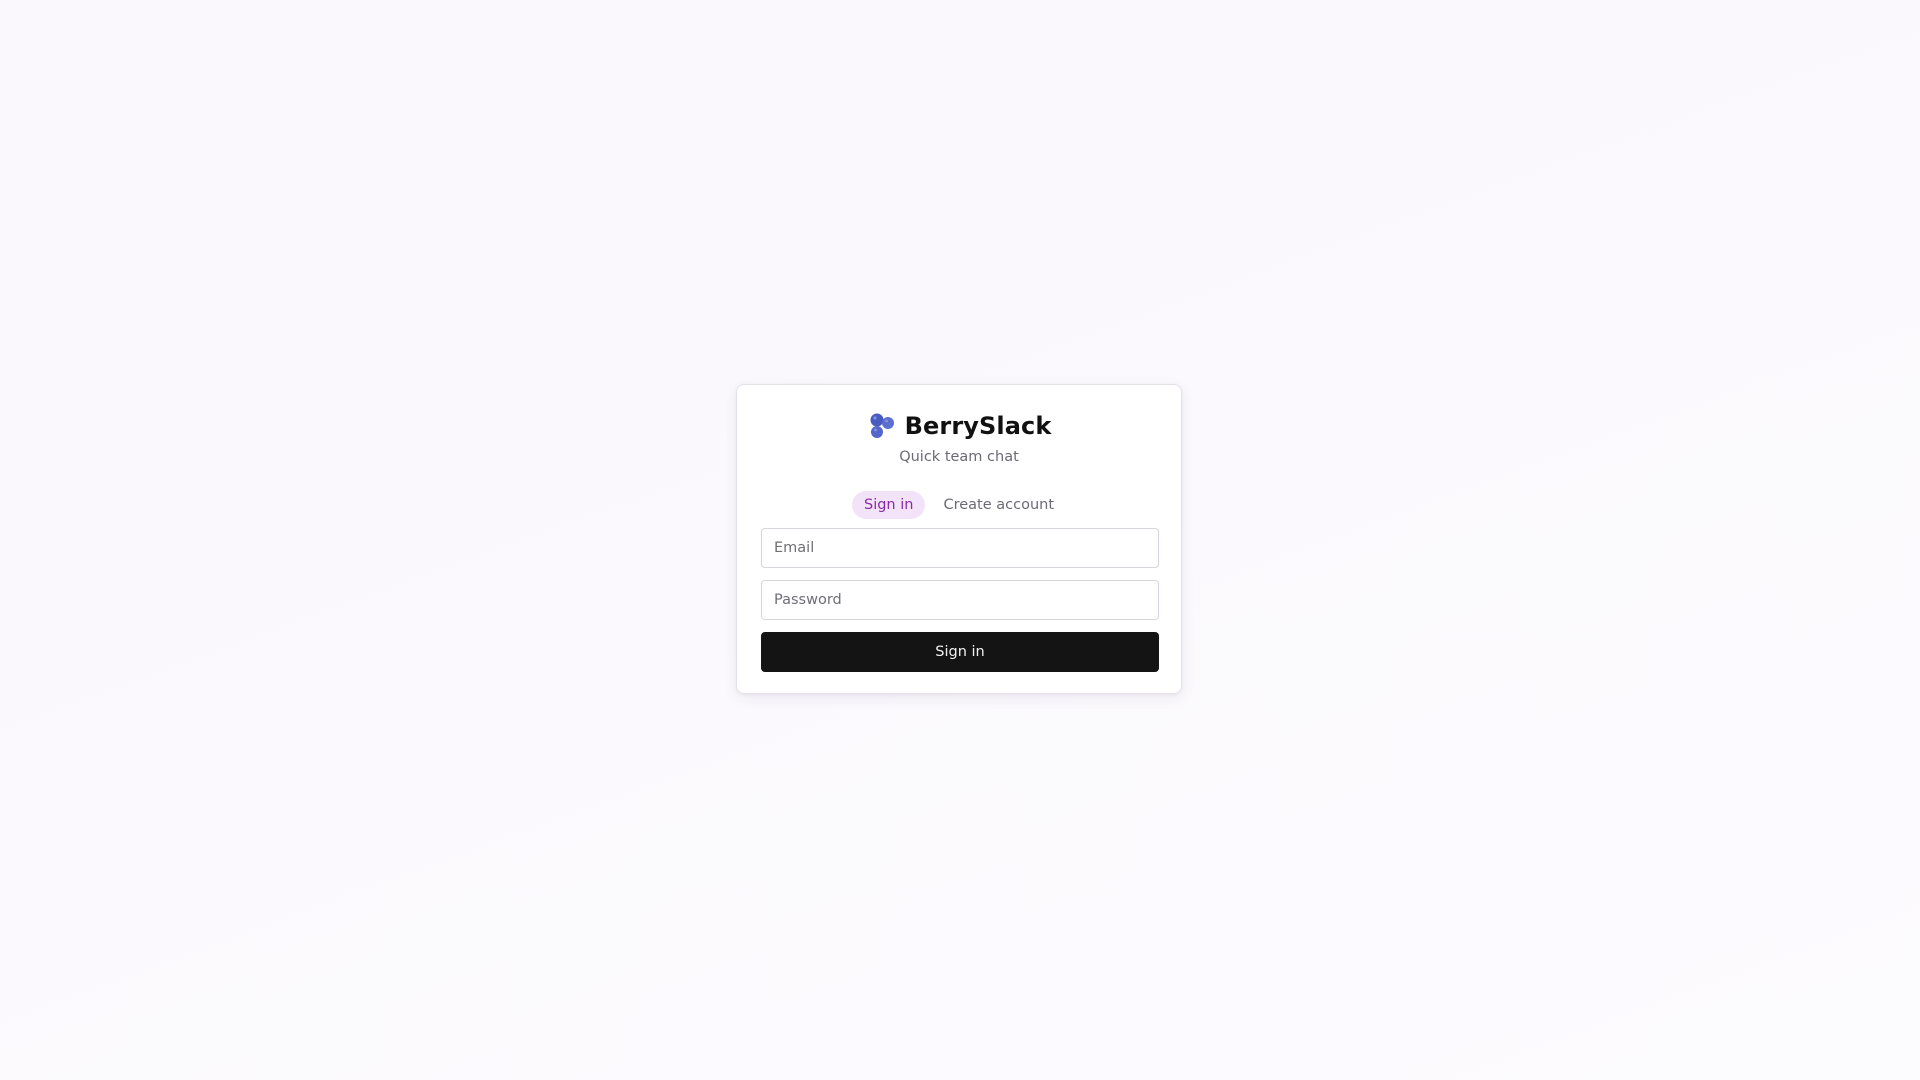 Image resolution: width=1920 pixels, height=1080 pixels. I want to click on brand-header: BerrySlack, so click(959, 426).